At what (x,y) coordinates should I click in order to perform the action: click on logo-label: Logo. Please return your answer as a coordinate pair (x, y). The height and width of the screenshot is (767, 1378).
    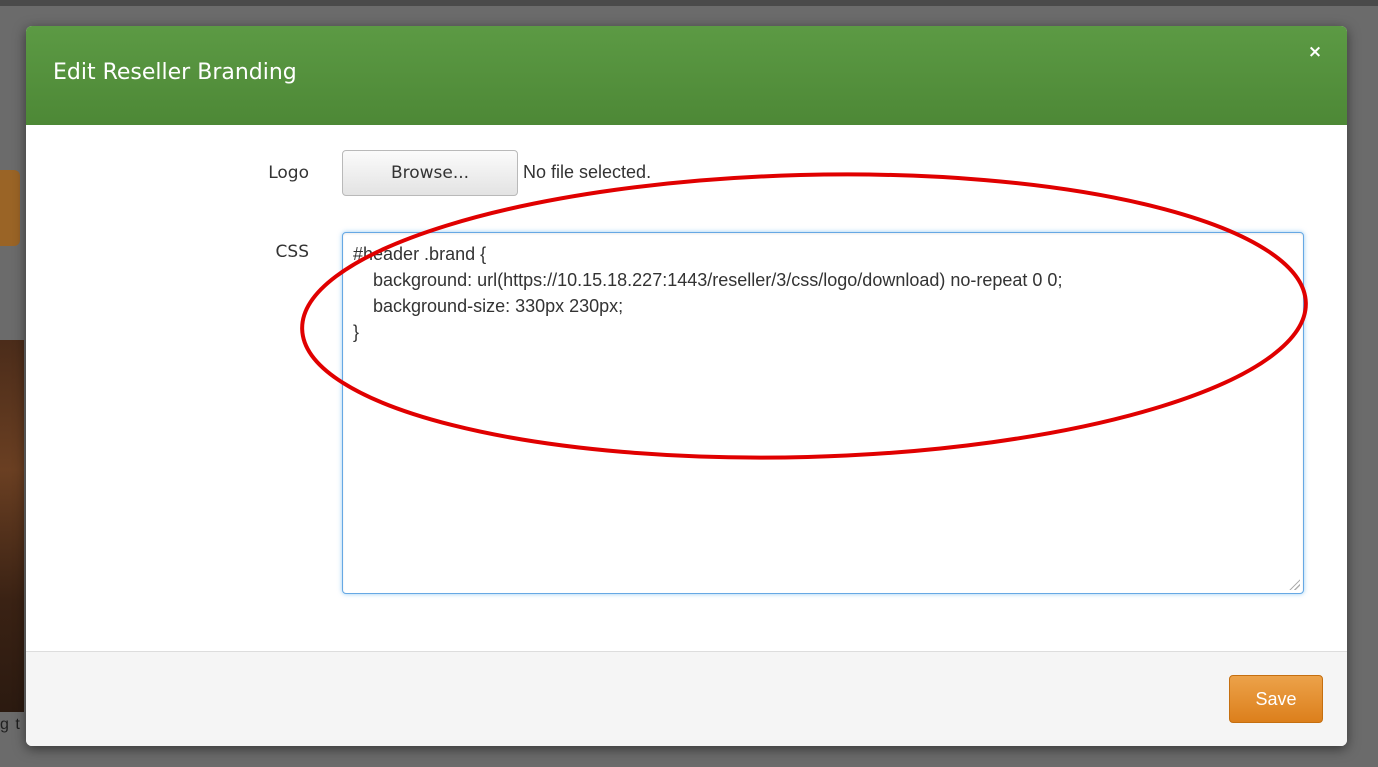
    Looking at the image, I should click on (288, 173).